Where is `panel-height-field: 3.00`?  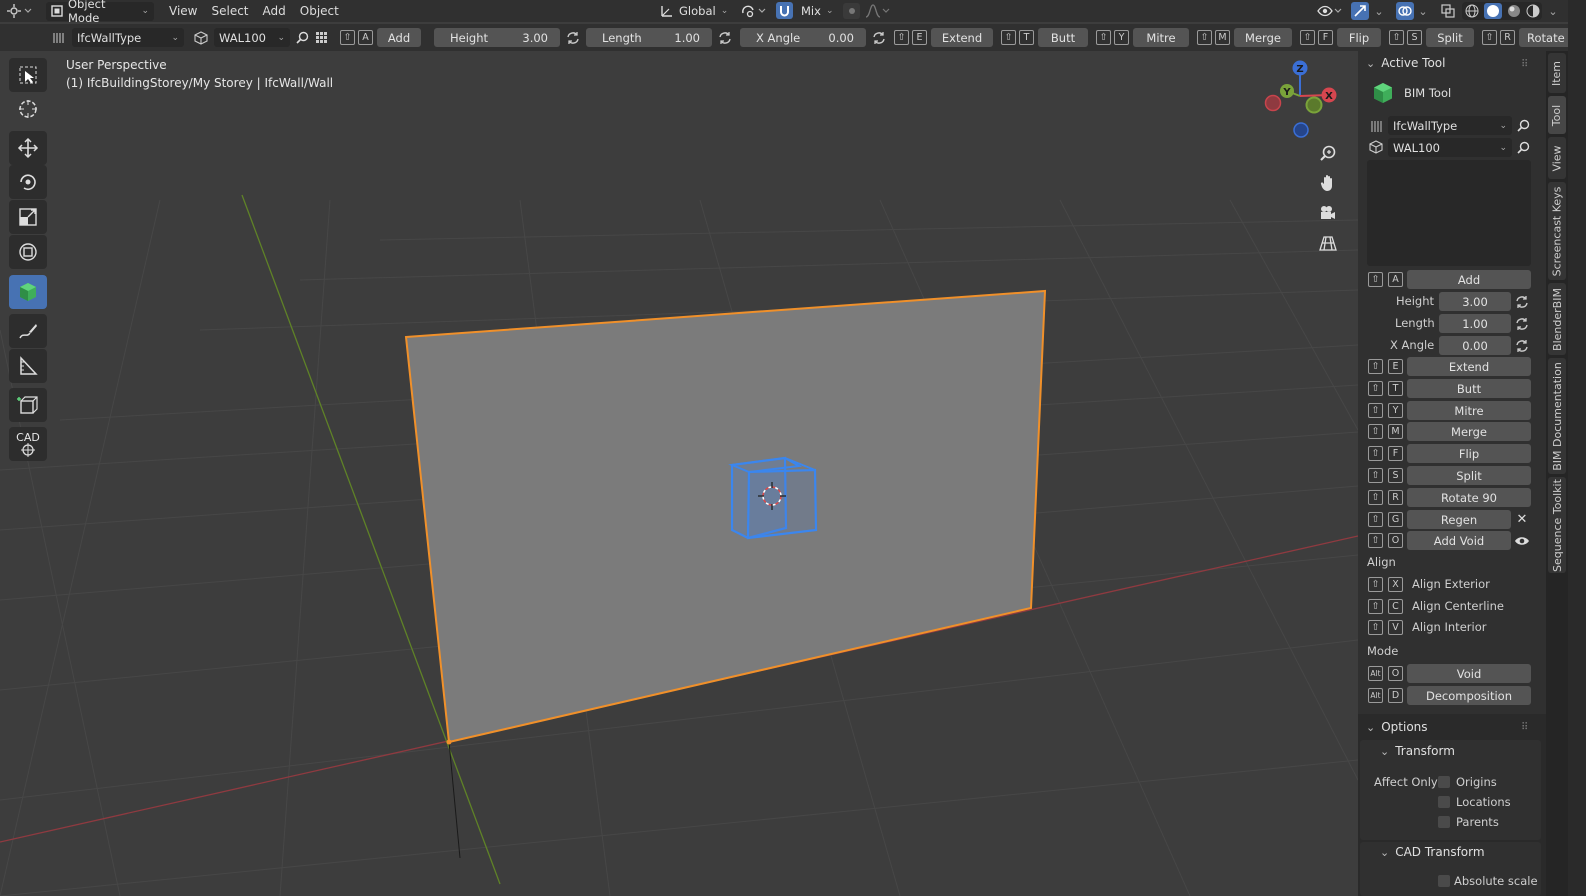
panel-height-field: 3.00 is located at coordinates (1475, 301).